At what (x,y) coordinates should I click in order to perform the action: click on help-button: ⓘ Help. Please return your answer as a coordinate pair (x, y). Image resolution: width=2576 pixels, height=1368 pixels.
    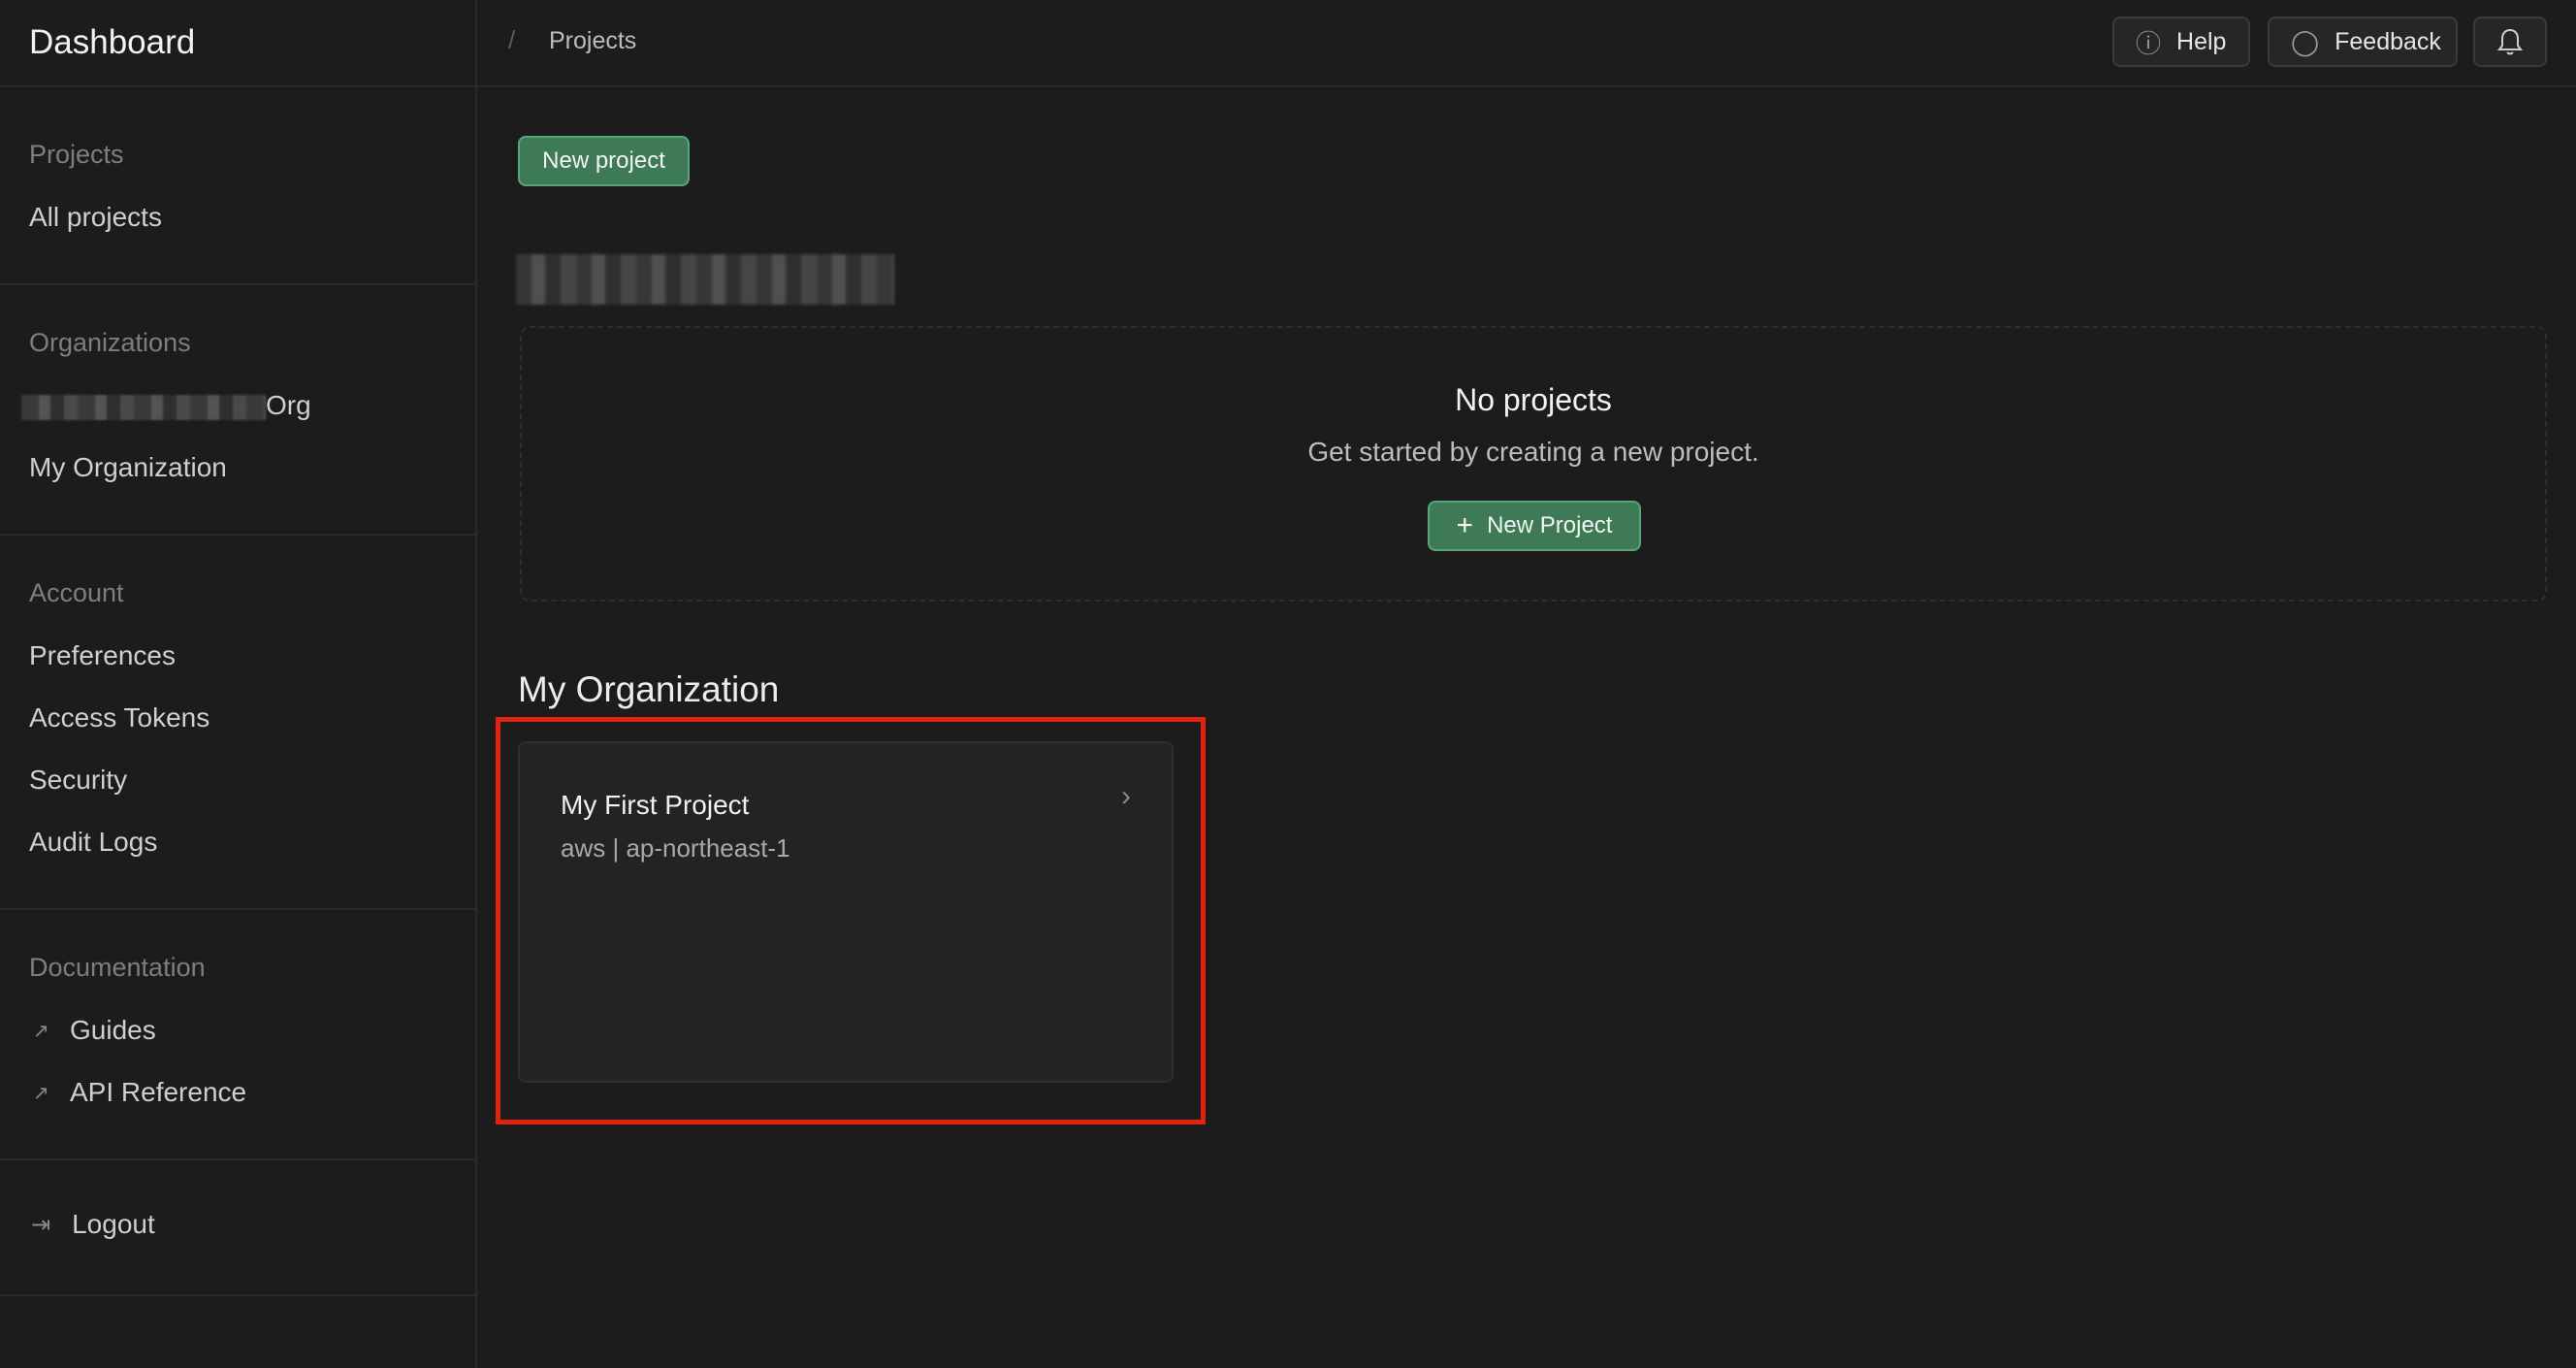
    Looking at the image, I should click on (2181, 41).